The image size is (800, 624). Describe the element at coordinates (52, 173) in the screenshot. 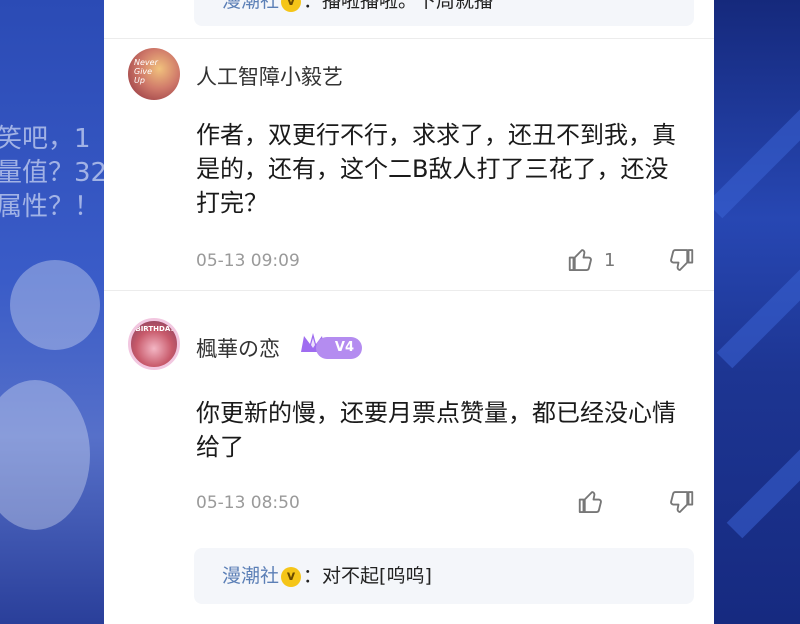

I see `background-text: 量值？32` at that location.